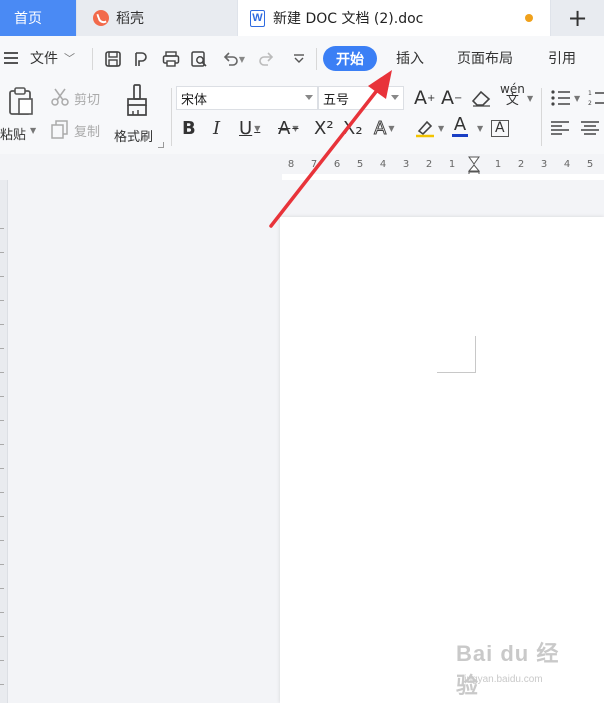 The height and width of the screenshot is (703, 604). I want to click on vertical-ruler, so click(4, 441).